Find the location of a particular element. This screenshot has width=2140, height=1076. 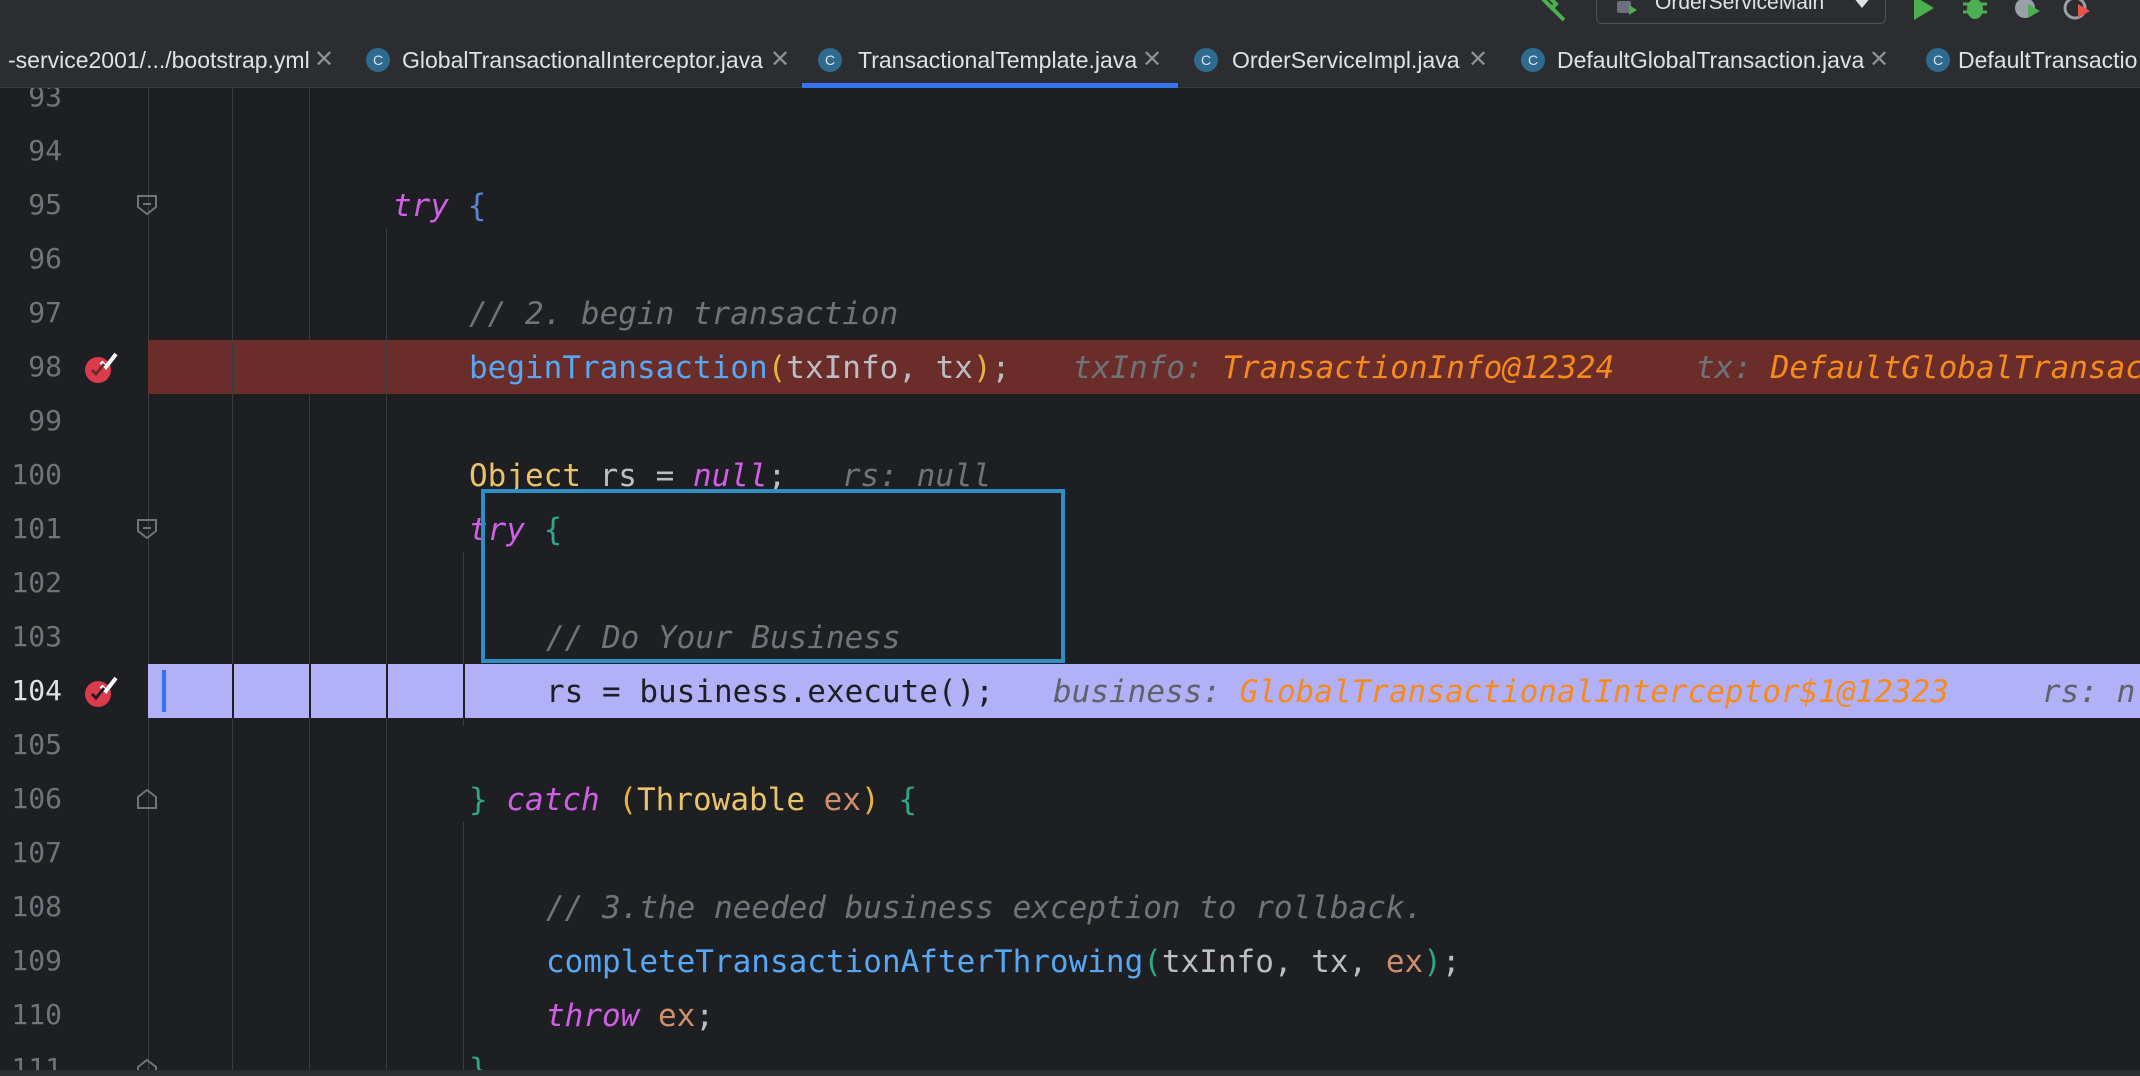

line-number: 109 is located at coordinates (36, 960).